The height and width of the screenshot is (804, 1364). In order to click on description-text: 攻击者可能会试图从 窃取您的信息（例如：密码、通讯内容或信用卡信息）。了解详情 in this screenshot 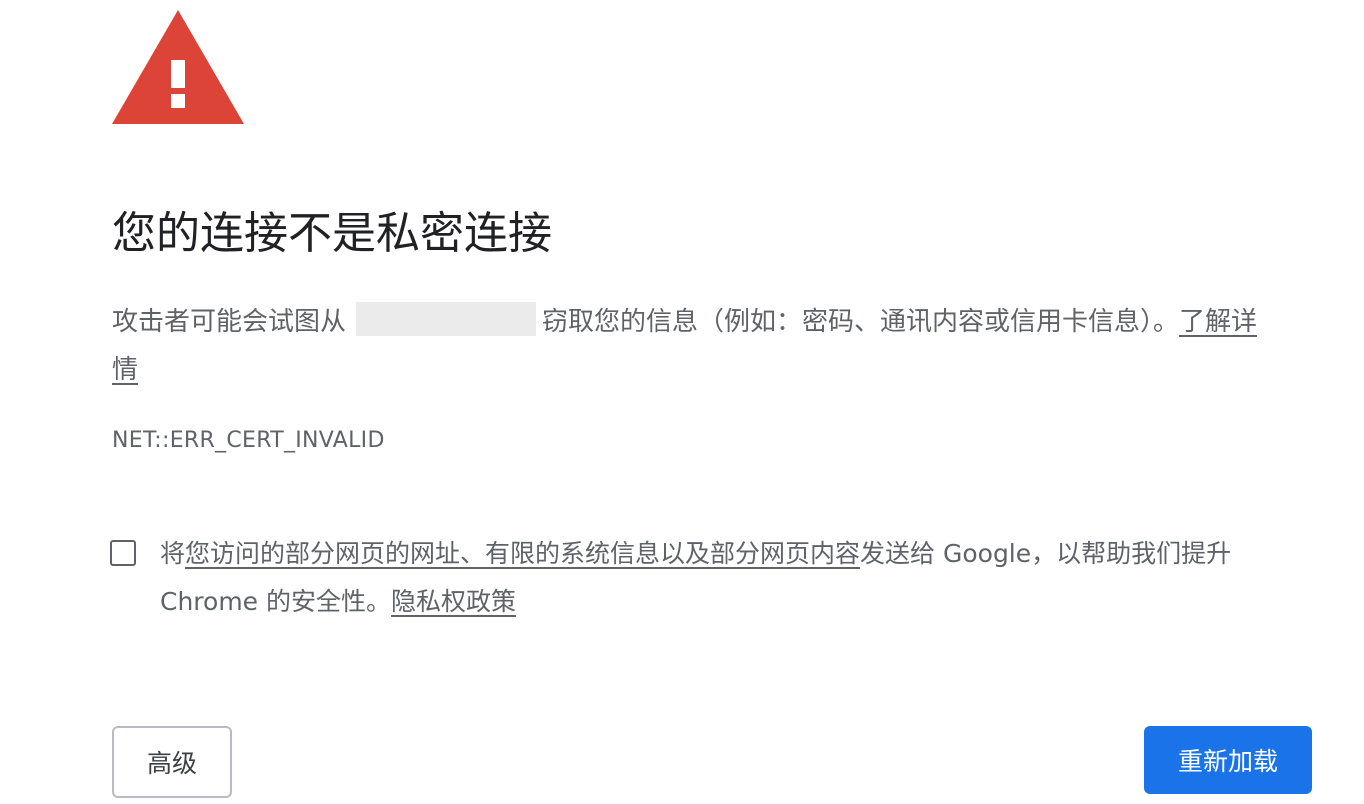, I will do `click(687, 346)`.